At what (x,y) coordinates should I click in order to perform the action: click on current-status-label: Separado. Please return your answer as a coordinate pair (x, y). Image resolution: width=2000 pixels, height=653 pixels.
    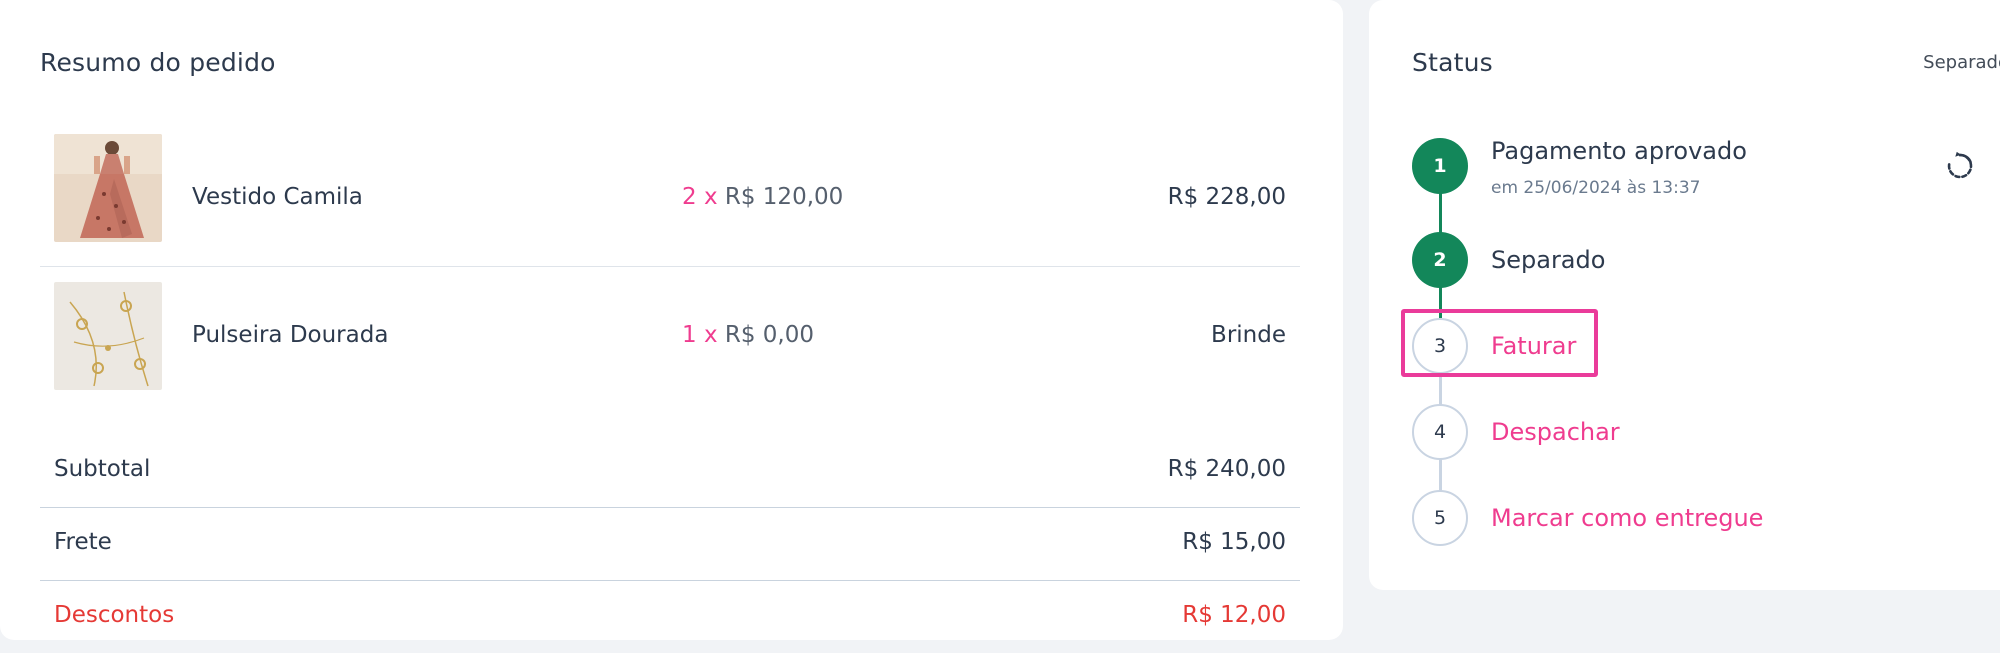
    Looking at the image, I should click on (1961, 62).